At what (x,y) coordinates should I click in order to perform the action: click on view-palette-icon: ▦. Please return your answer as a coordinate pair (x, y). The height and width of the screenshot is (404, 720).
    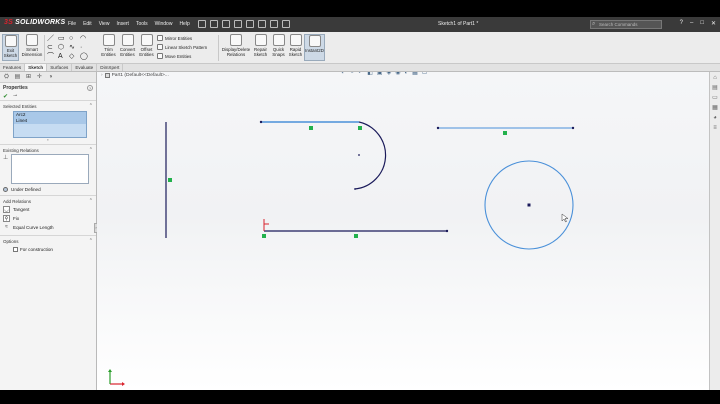
    Looking at the image, I should click on (715, 108).